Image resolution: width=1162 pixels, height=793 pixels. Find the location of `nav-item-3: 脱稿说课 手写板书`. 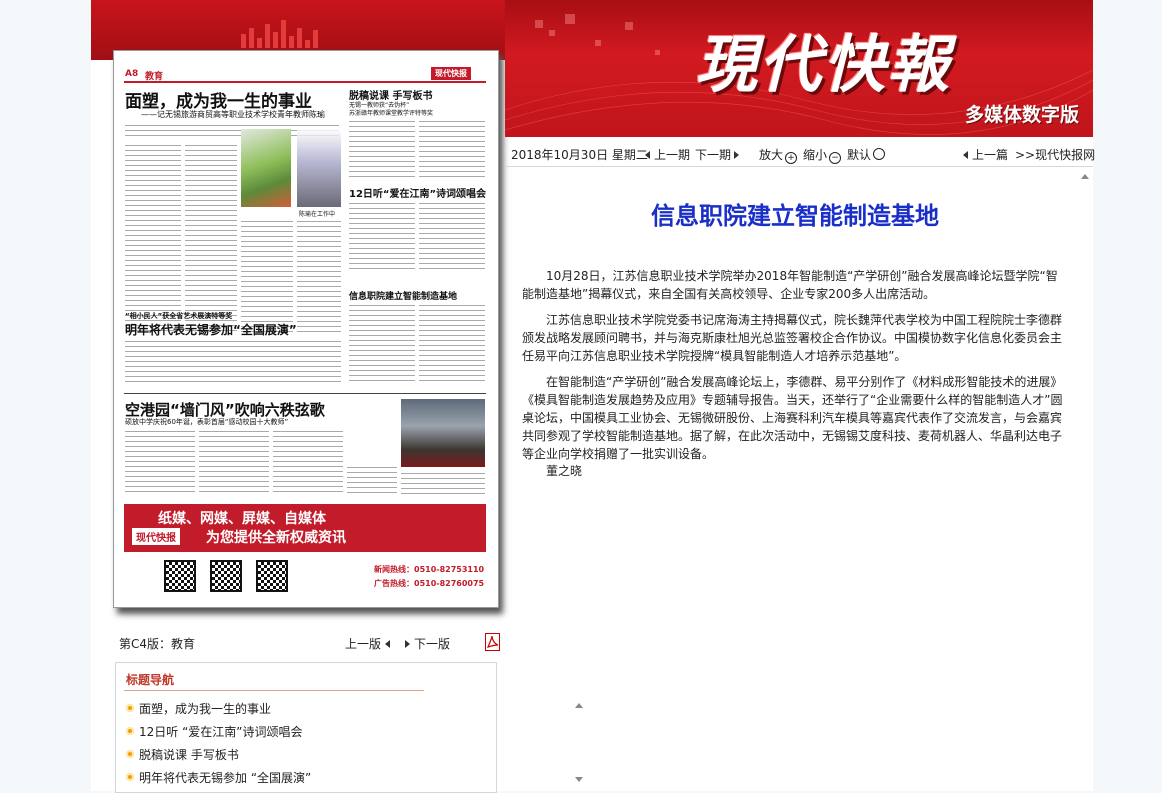

nav-item-3: 脱稿说课 手写板书 is located at coordinates (182, 754).